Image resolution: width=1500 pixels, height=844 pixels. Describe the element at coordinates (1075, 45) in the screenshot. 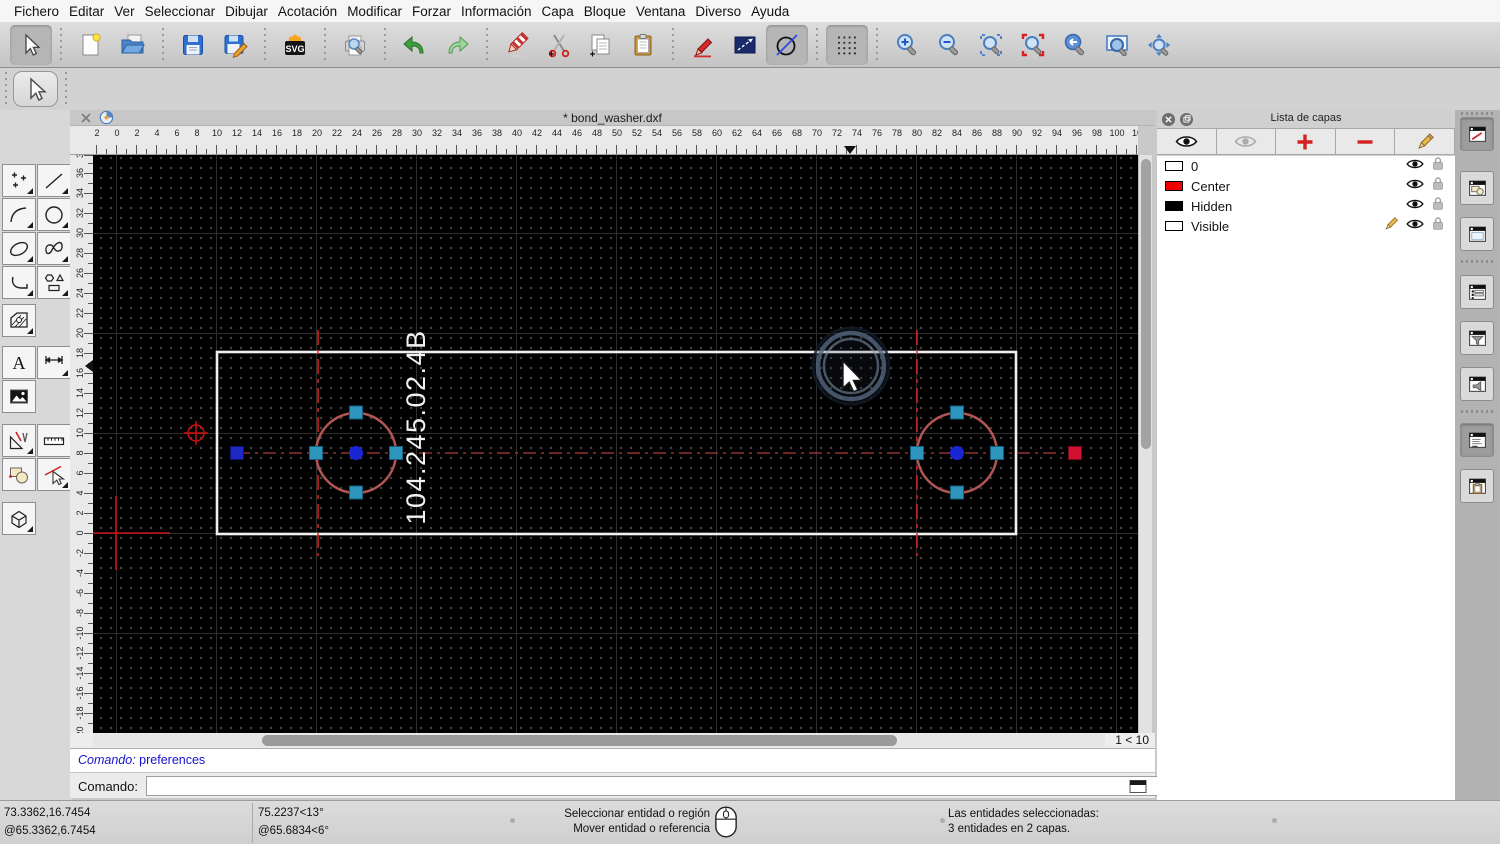

I see `zoom-back-button` at that location.